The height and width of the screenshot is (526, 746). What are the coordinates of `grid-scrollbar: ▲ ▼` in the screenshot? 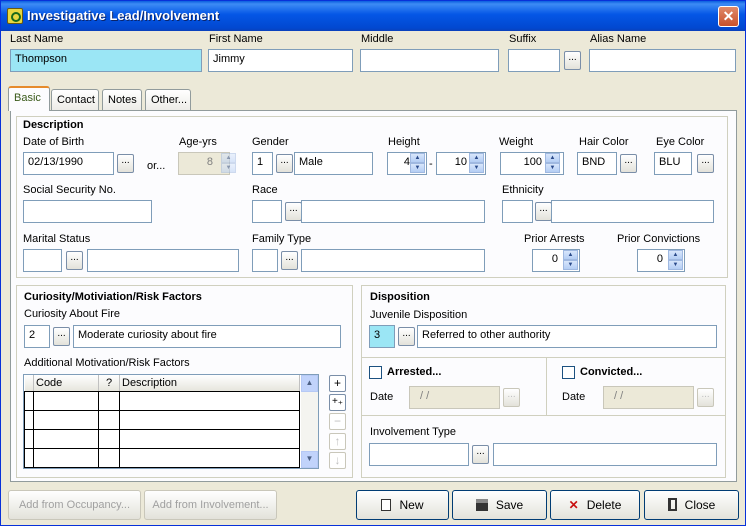 It's located at (309, 421).